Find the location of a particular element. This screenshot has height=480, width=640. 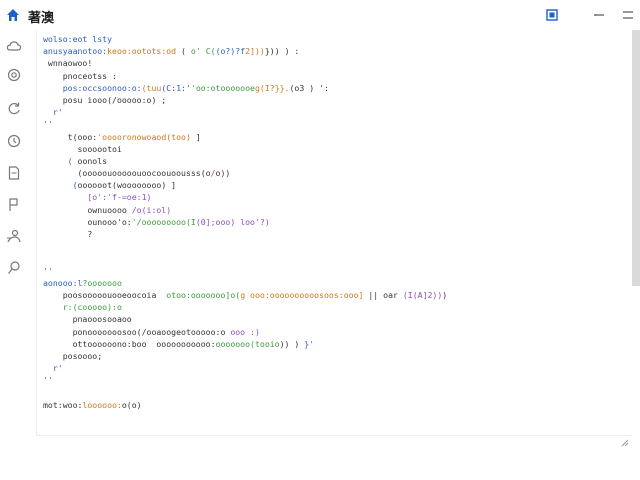

code-token: mot:woo: is located at coordinates (63, 404).